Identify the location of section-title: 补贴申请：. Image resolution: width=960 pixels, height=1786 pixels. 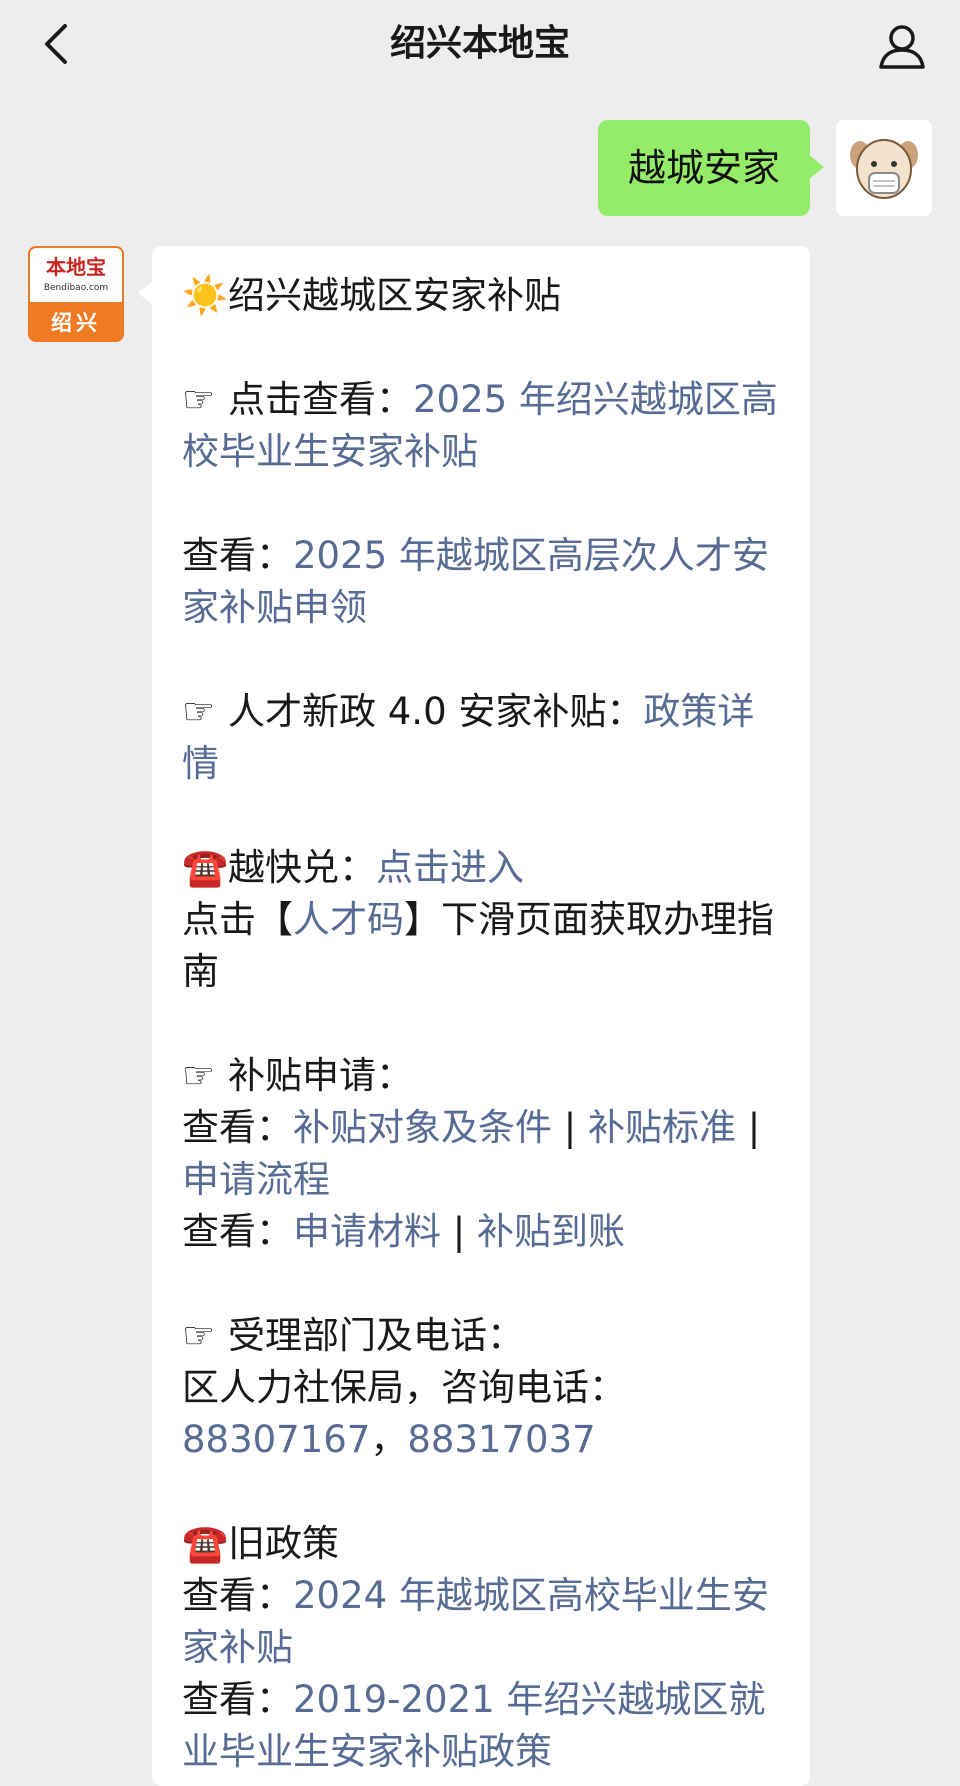
(320, 1075).